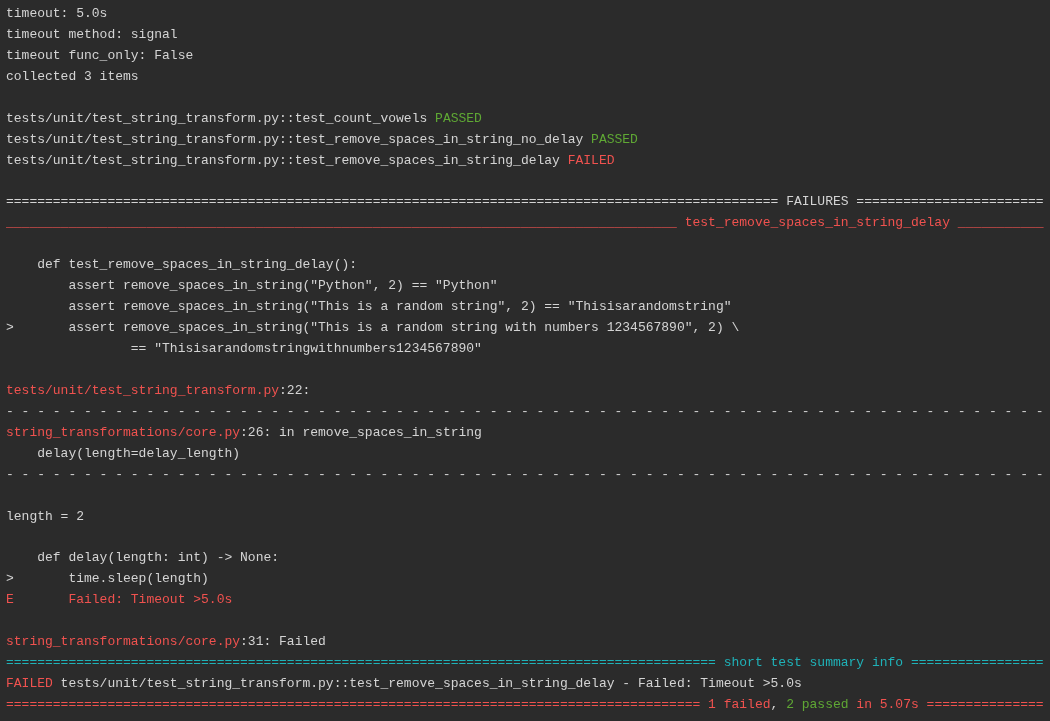 Image resolution: width=1050 pixels, height=721 pixels. What do you see at coordinates (100, 55) in the screenshot?
I see `terminal-text: timeout func_only: False` at bounding box center [100, 55].